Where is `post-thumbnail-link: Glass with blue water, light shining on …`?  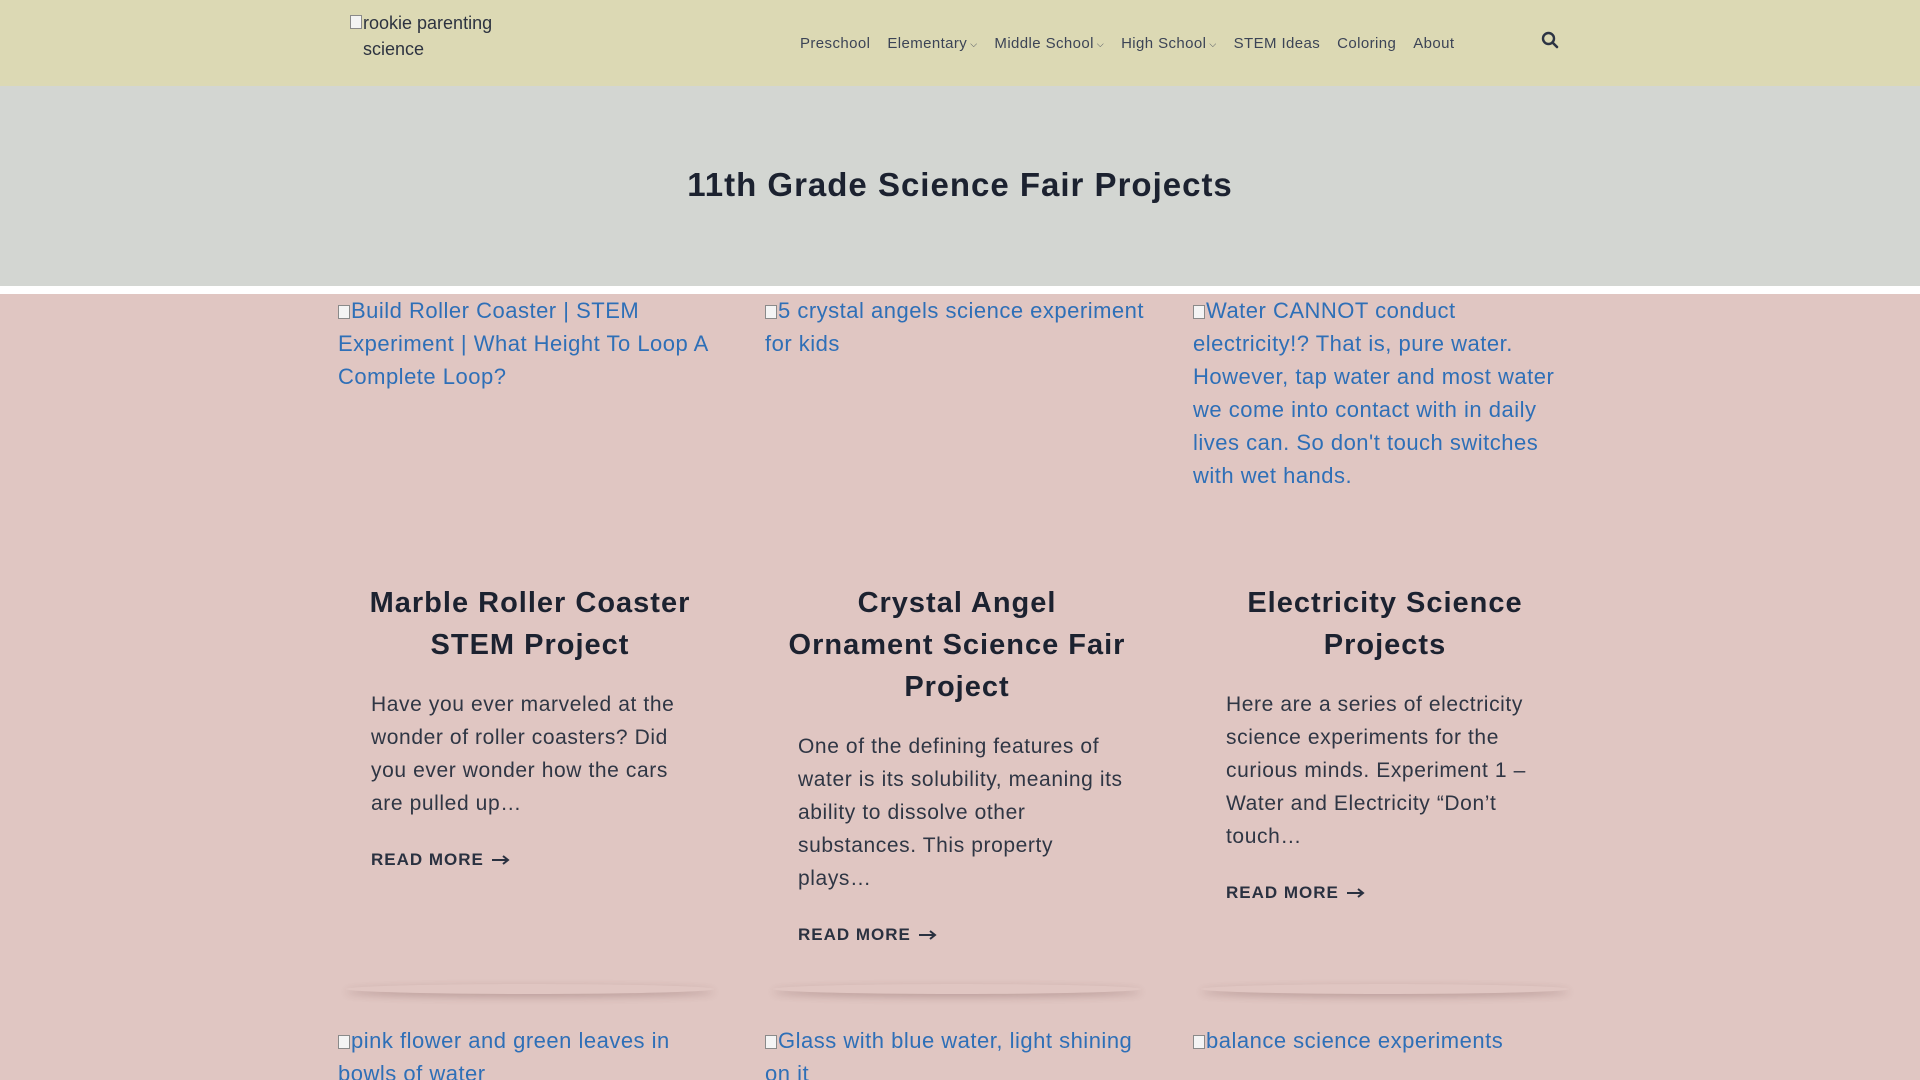
post-thumbnail-link: Glass with blue water, light shining on … is located at coordinates (957, 1052).